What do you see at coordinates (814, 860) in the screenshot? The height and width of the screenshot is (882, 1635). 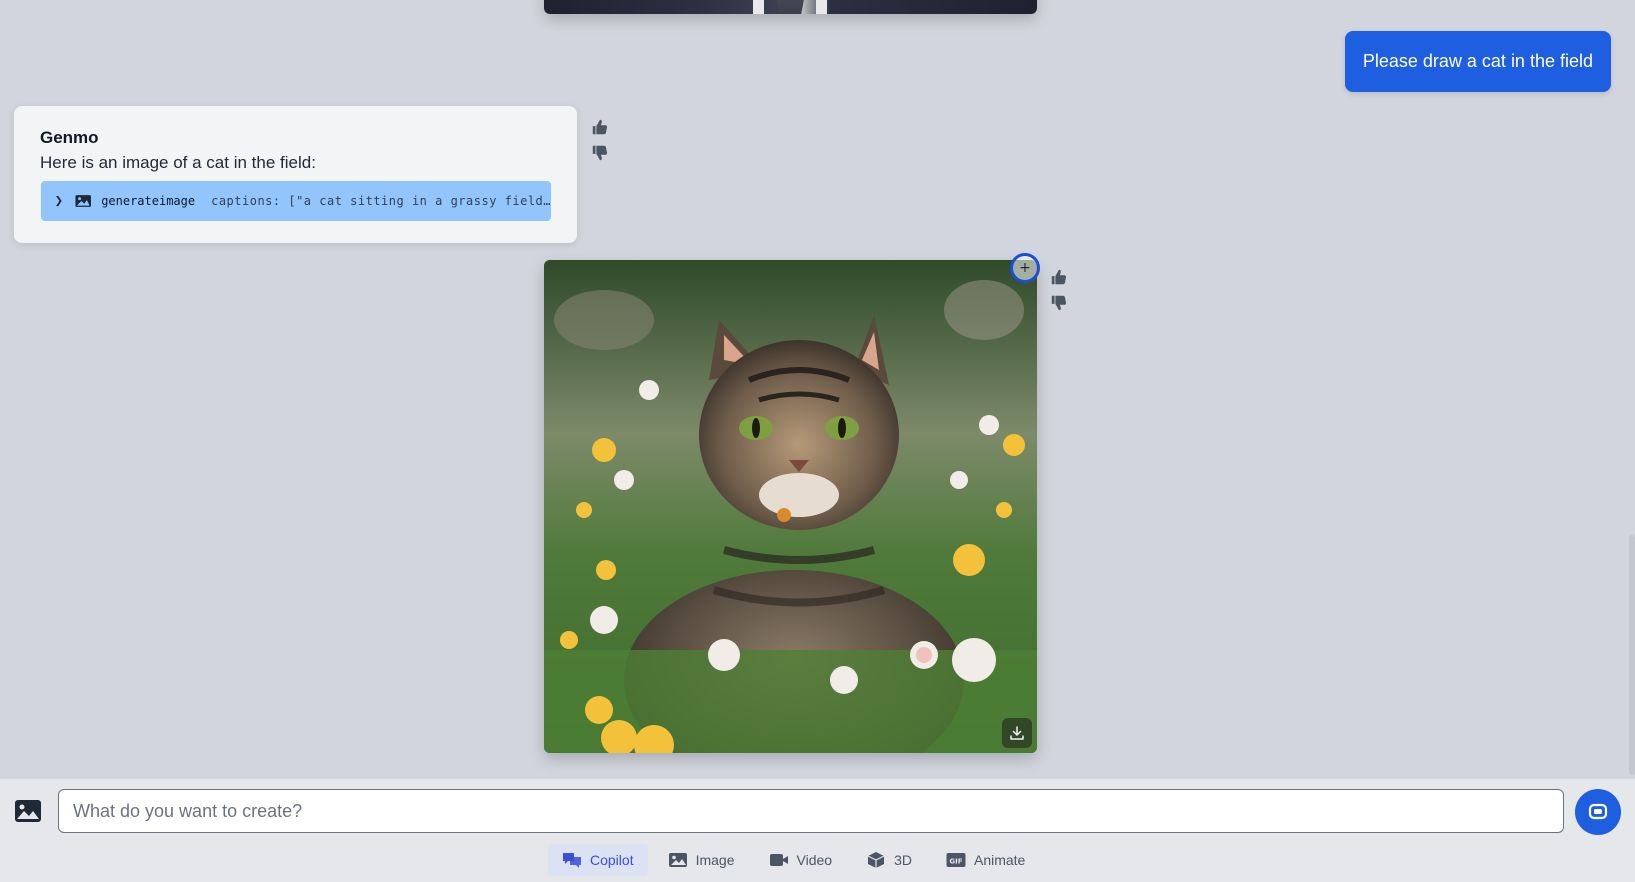 I see `tab-label: Video` at bounding box center [814, 860].